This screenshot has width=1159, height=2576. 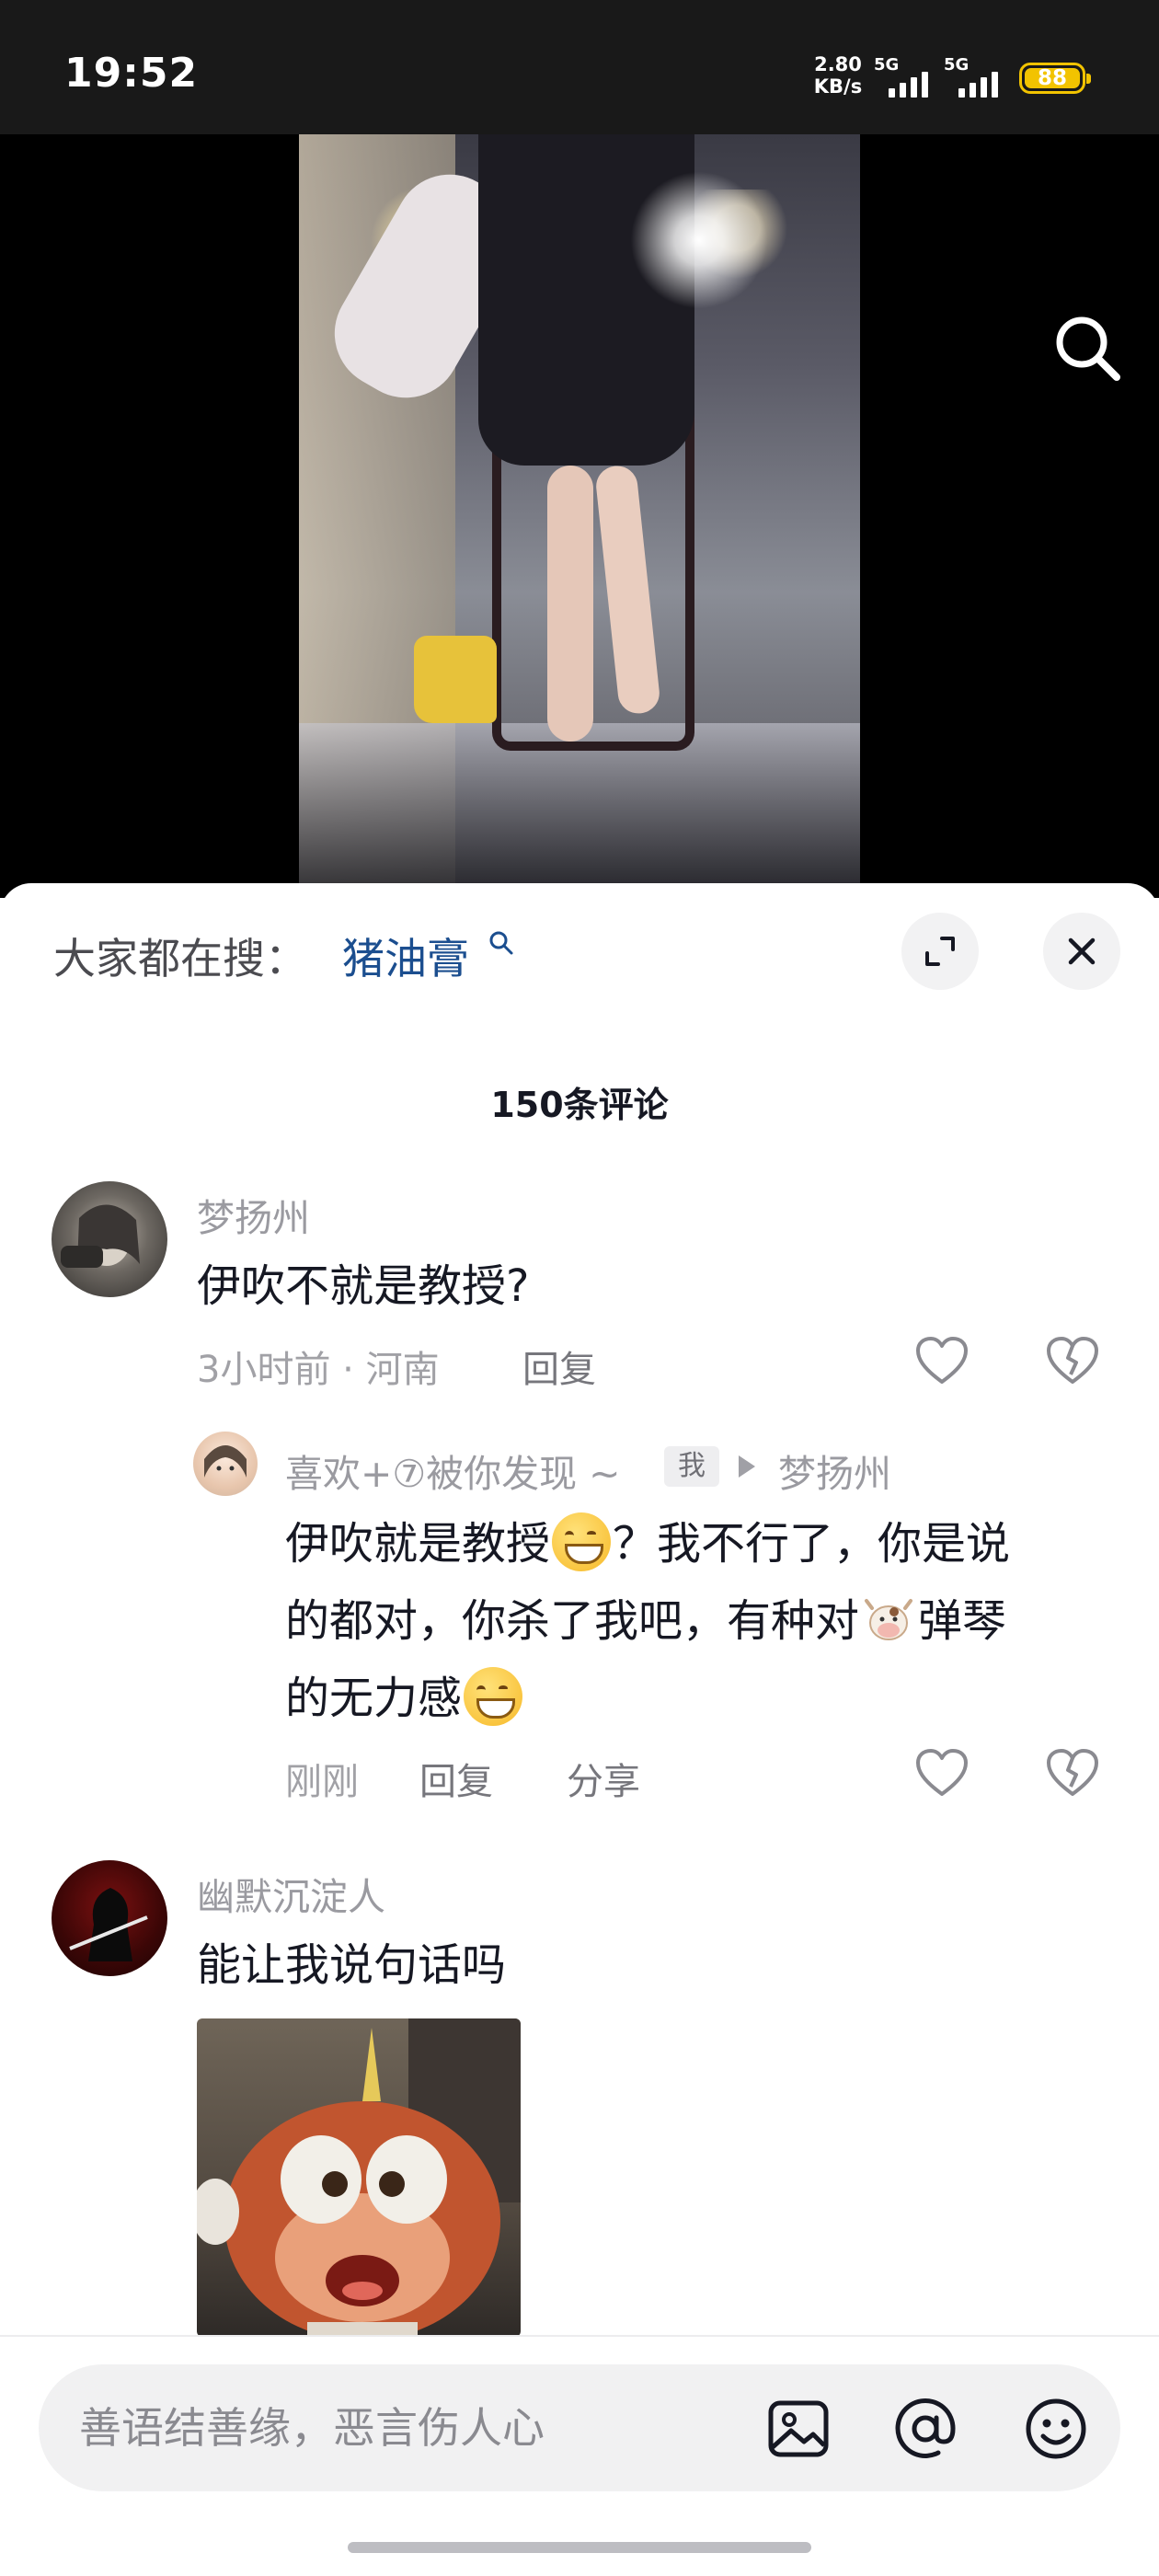 I want to click on close-icon, so click(x=1082, y=951).